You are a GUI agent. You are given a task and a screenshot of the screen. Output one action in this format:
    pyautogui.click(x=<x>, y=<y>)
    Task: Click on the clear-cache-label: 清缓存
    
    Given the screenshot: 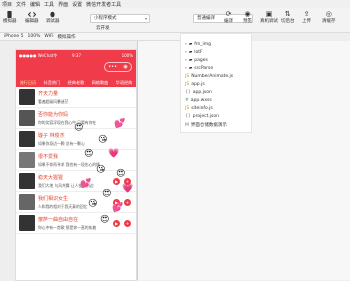 What is the action you would take?
    pyautogui.click(x=329, y=21)
    